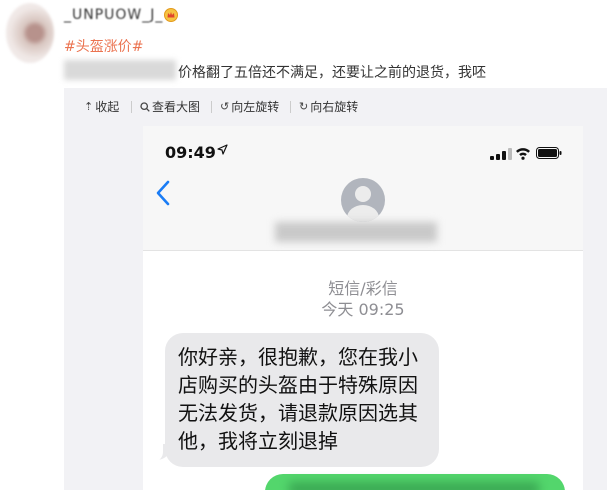 This screenshot has width=607, height=490. Describe the element at coordinates (363, 200) in the screenshot. I see `contact-avatar` at that location.